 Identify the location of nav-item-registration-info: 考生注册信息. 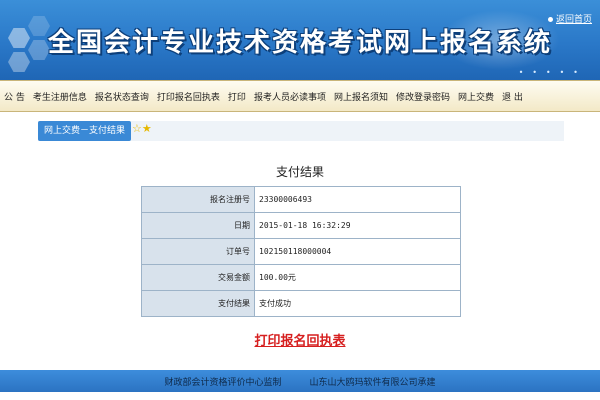
(60, 96).